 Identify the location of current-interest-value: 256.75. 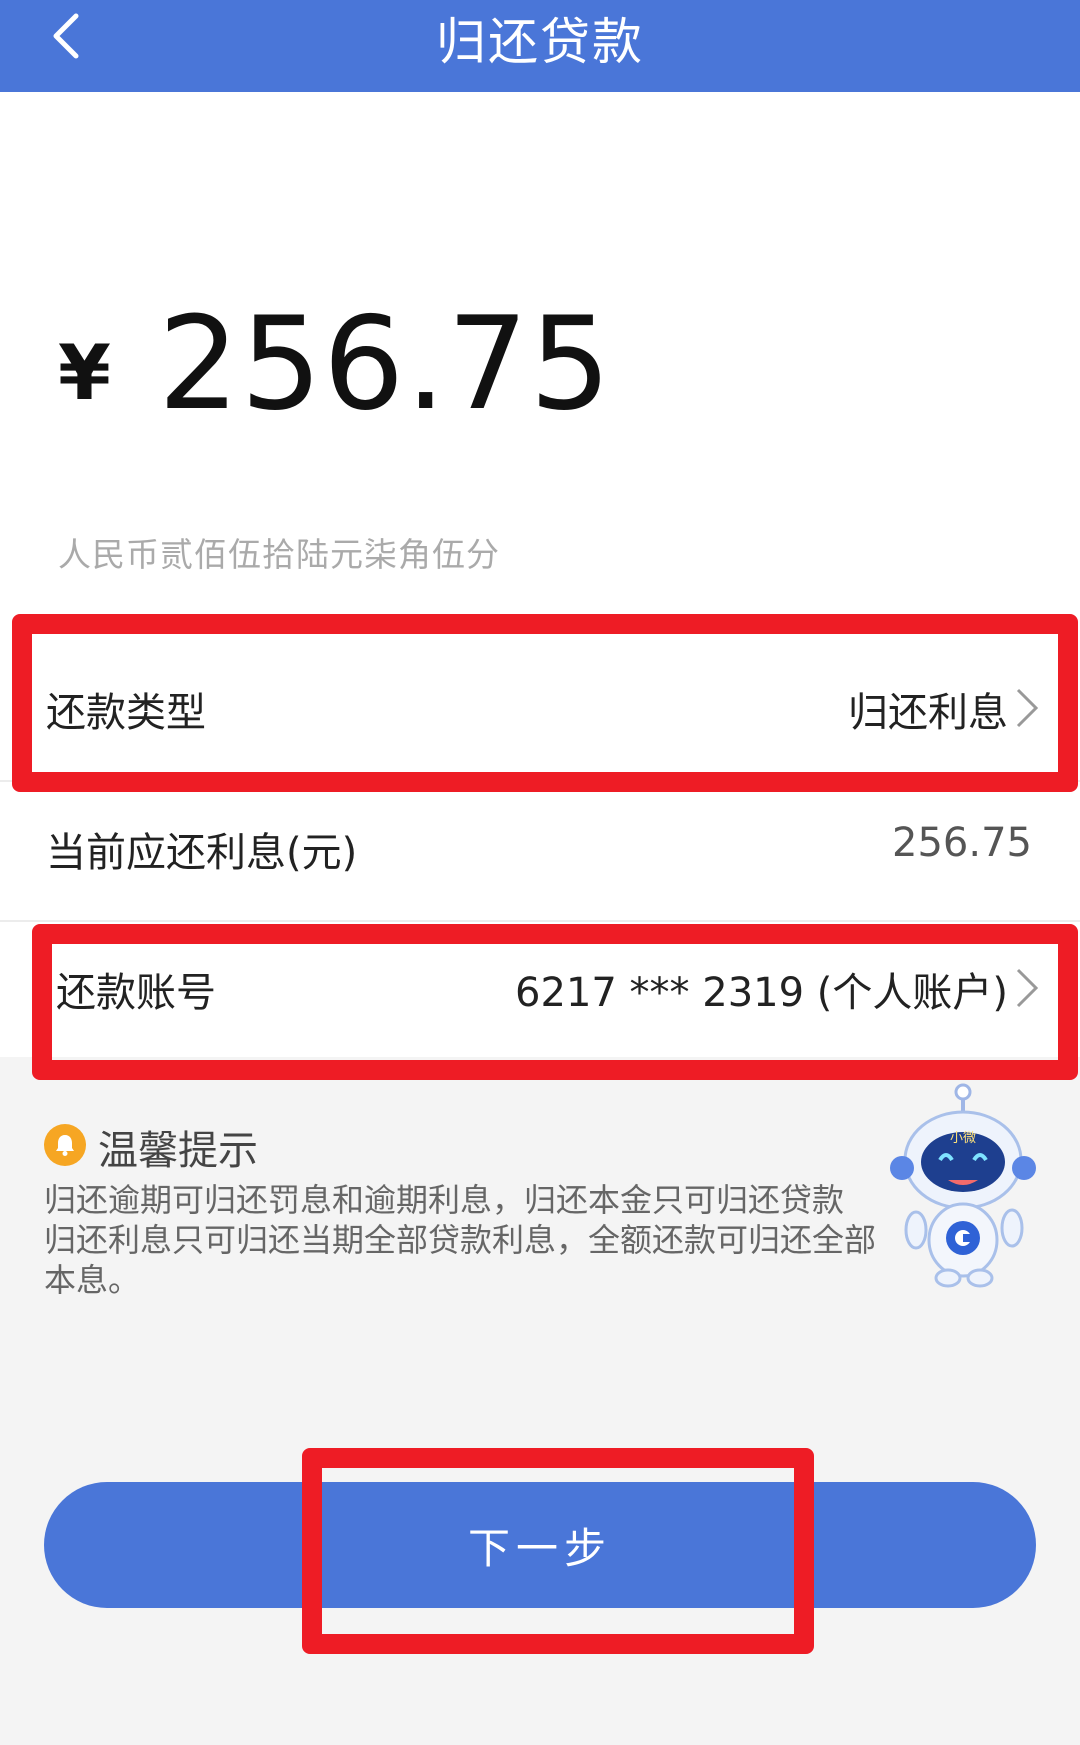
(962, 843).